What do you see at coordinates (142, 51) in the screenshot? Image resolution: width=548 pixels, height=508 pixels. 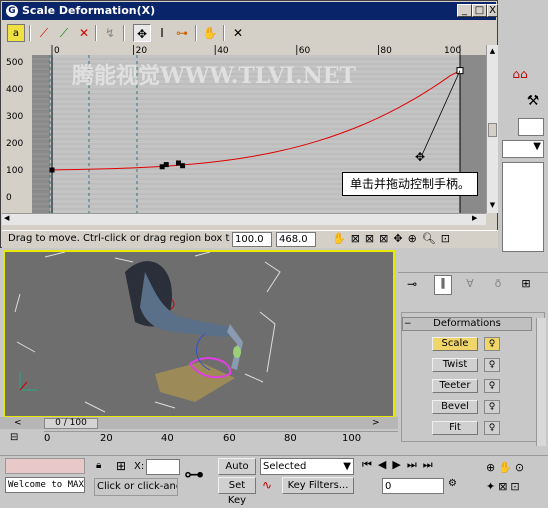 I see `x-tick-label: 20` at bounding box center [142, 51].